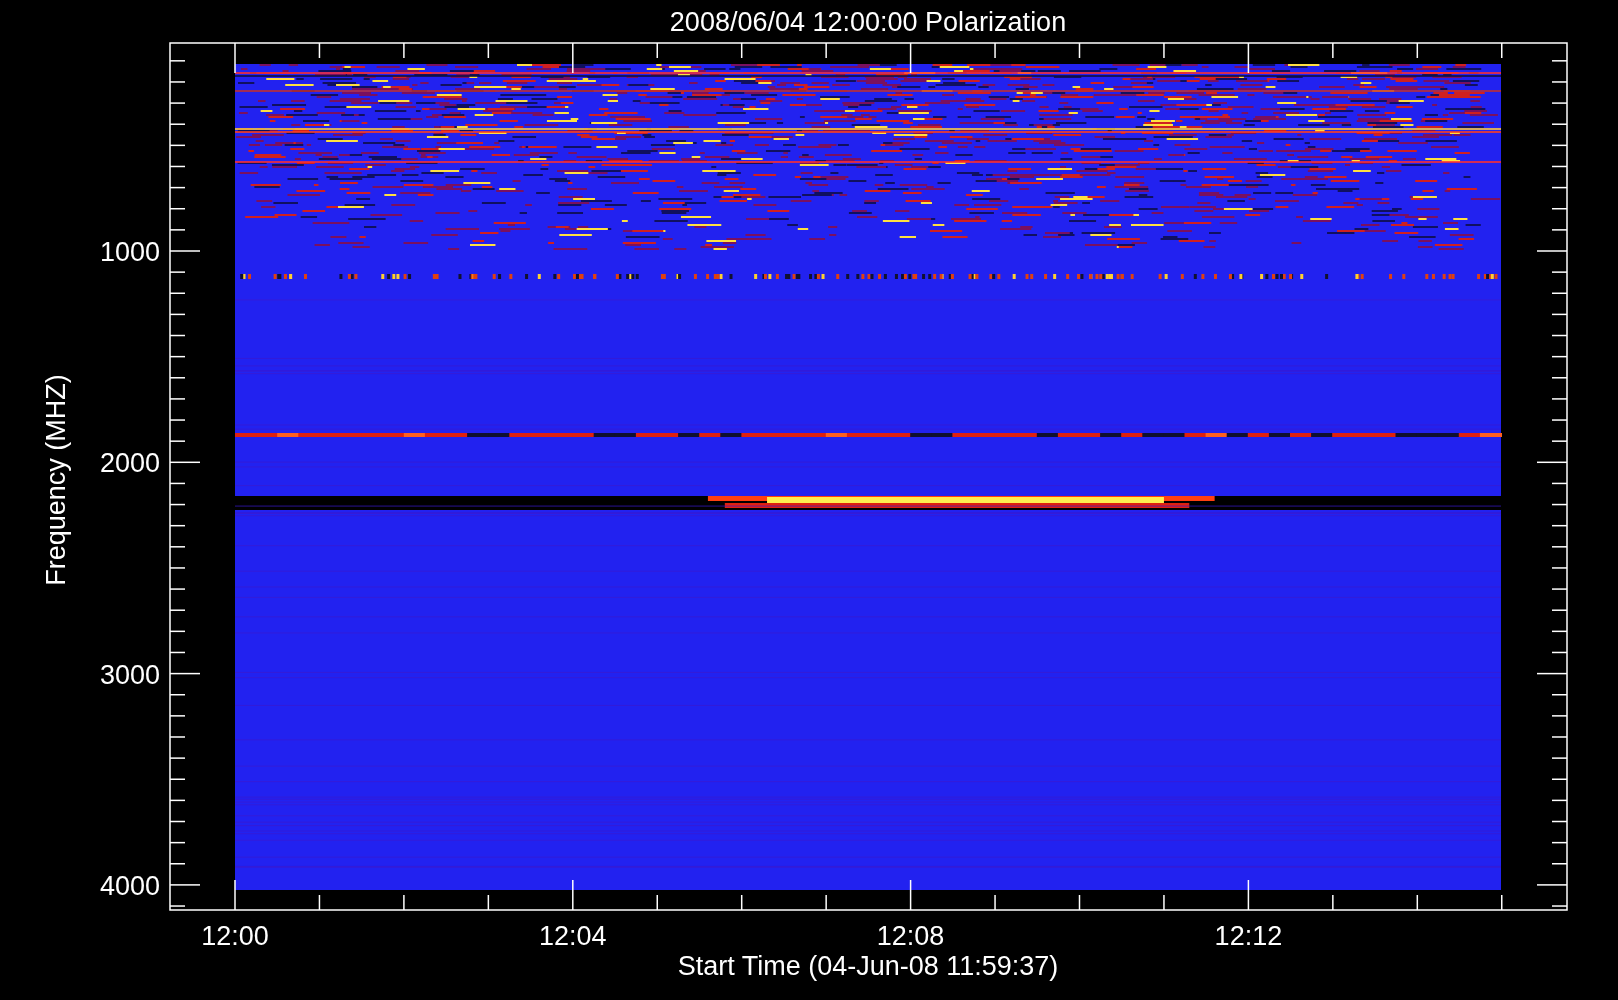 Image resolution: width=1618 pixels, height=1000 pixels. Describe the element at coordinates (868, 966) in the screenshot. I see `x-axis-label: Start Time (04-Jun-08 11:59:37)` at that location.